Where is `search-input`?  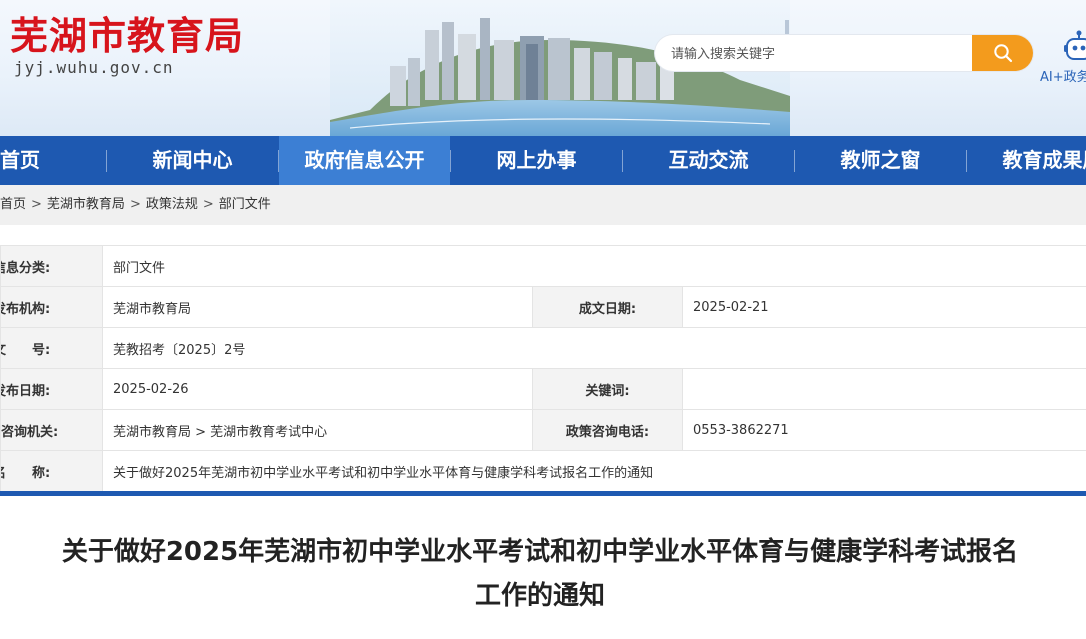
search-input is located at coordinates (821, 54).